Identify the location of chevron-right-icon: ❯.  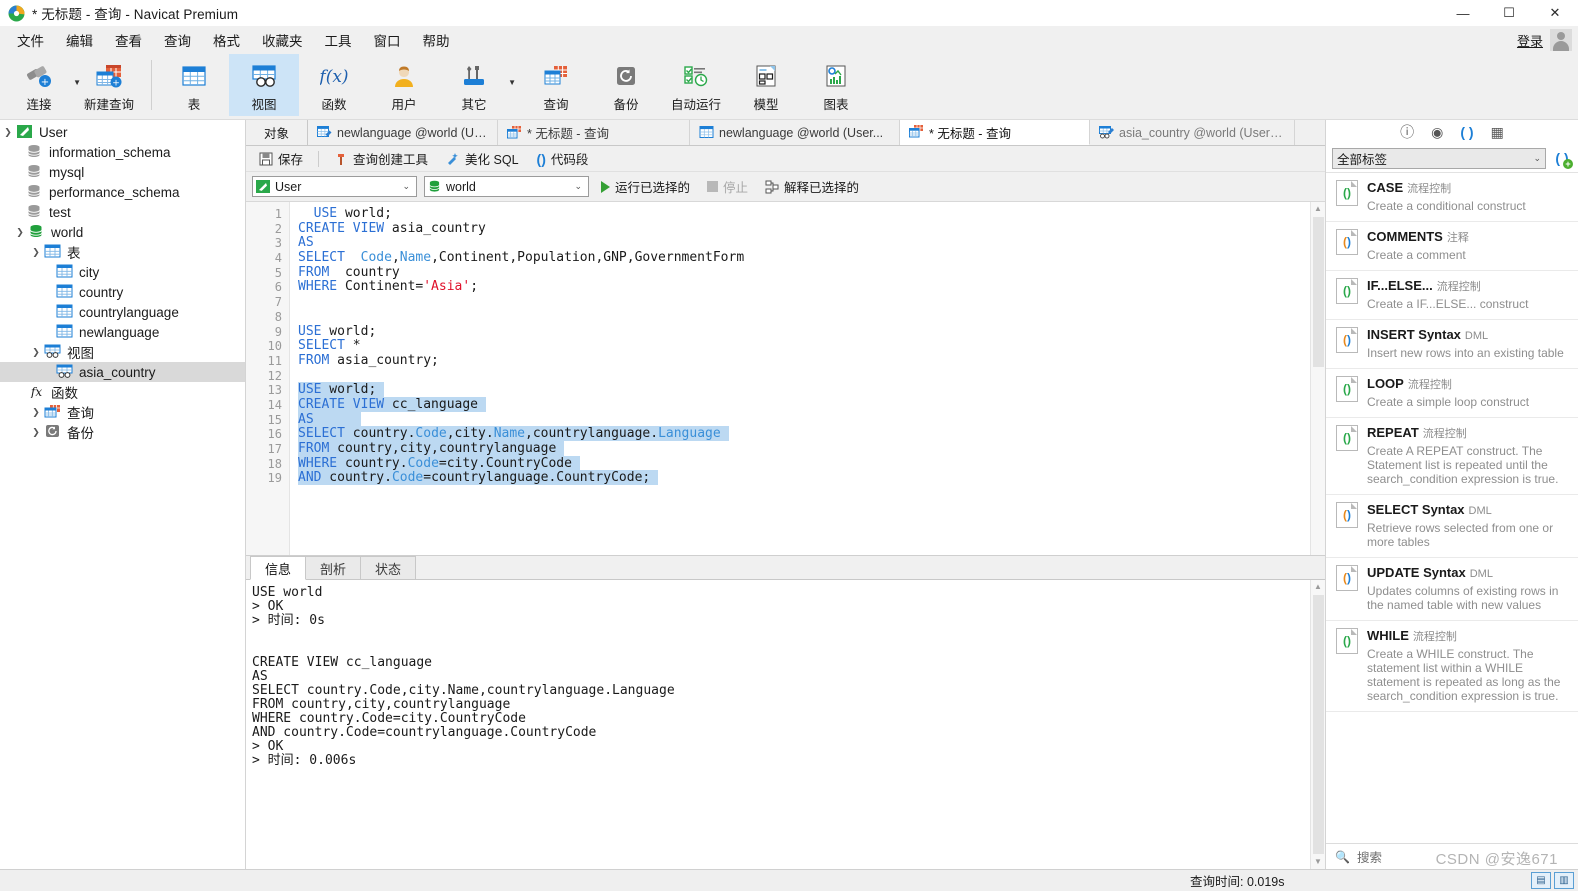
(36, 412).